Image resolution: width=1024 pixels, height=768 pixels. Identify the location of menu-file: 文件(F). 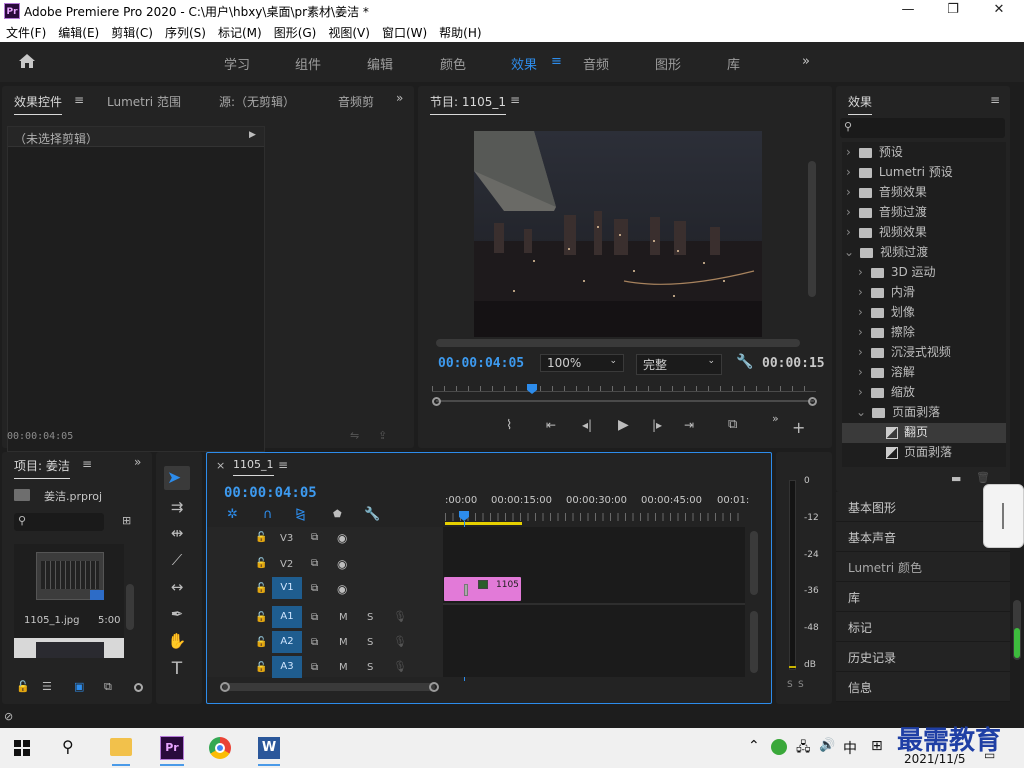
(26, 32).